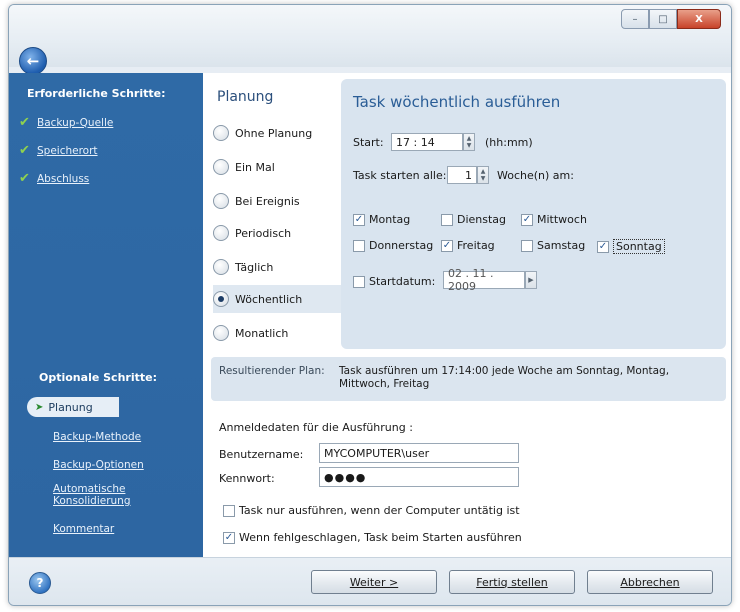 The image size is (740, 612). Describe the element at coordinates (535, 175) in the screenshot. I see `interval-unit: Woche(n) am:` at that location.